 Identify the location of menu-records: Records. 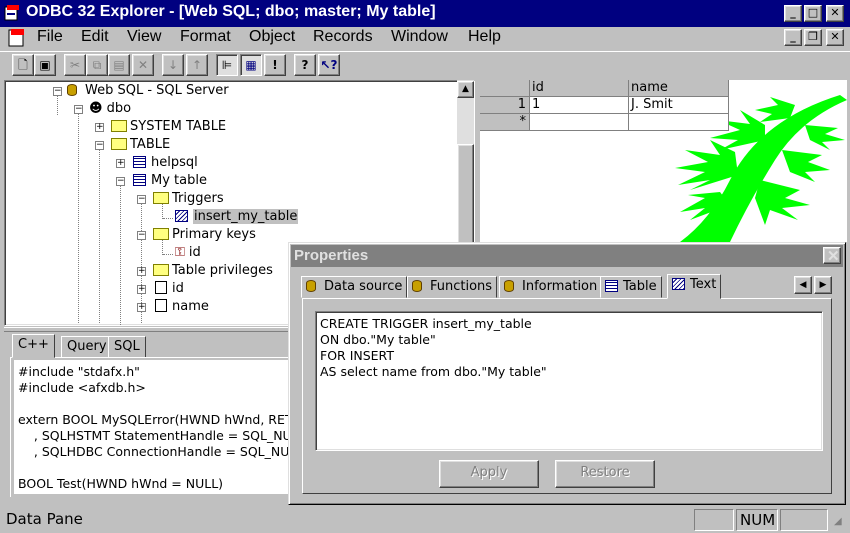
(343, 37).